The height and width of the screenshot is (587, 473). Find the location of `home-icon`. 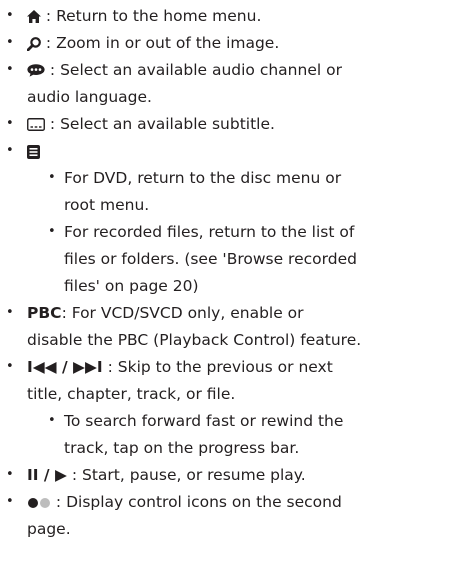

home-icon is located at coordinates (34, 16).